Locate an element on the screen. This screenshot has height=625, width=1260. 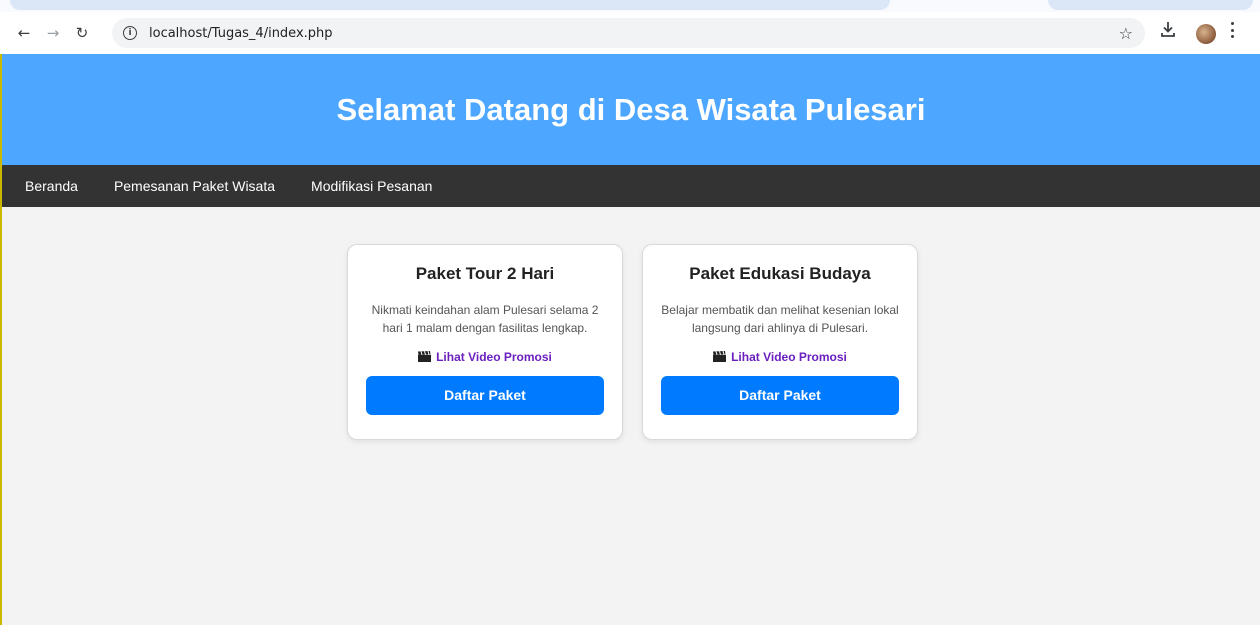
address-bar: i localhost/Tugas_4/index.php ☆ is located at coordinates (628, 33).